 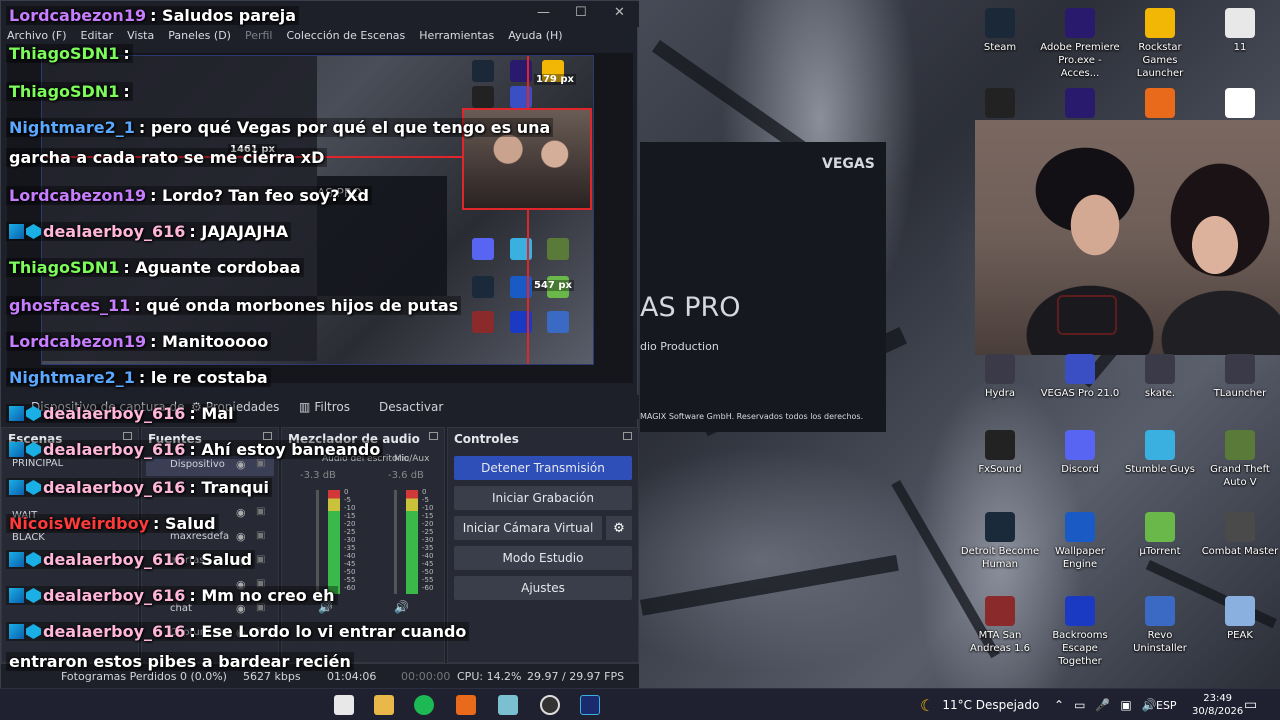 What do you see at coordinates (1240, 369) in the screenshot?
I see `tlauncher-icon` at bounding box center [1240, 369].